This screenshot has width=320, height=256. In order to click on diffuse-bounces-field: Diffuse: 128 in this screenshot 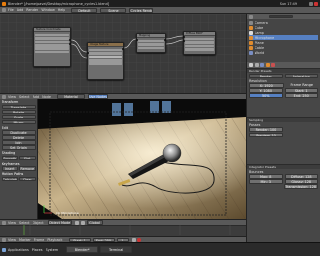, I will do `click(301, 176)`.